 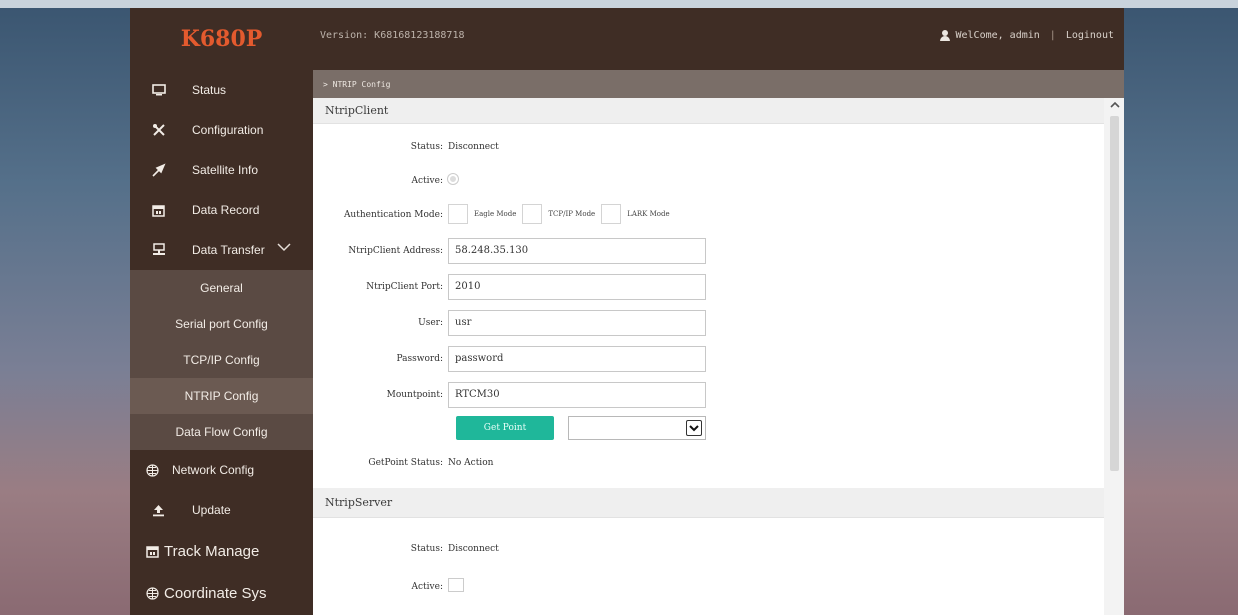 I want to click on auth-option-label: LARK Mode, so click(x=648, y=214).